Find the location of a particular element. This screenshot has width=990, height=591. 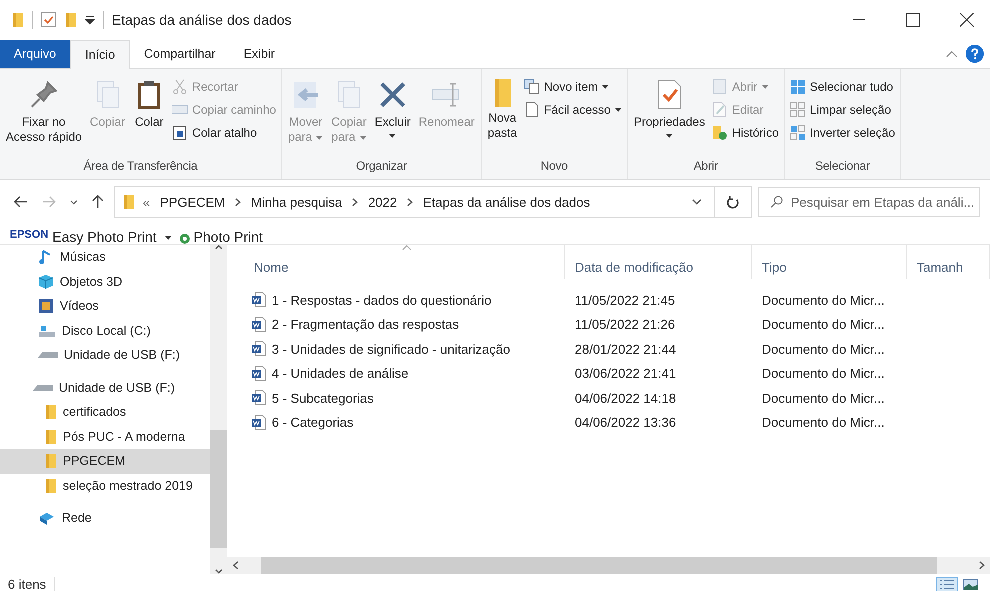

sidebar-item: Rede is located at coordinates (105, 518).